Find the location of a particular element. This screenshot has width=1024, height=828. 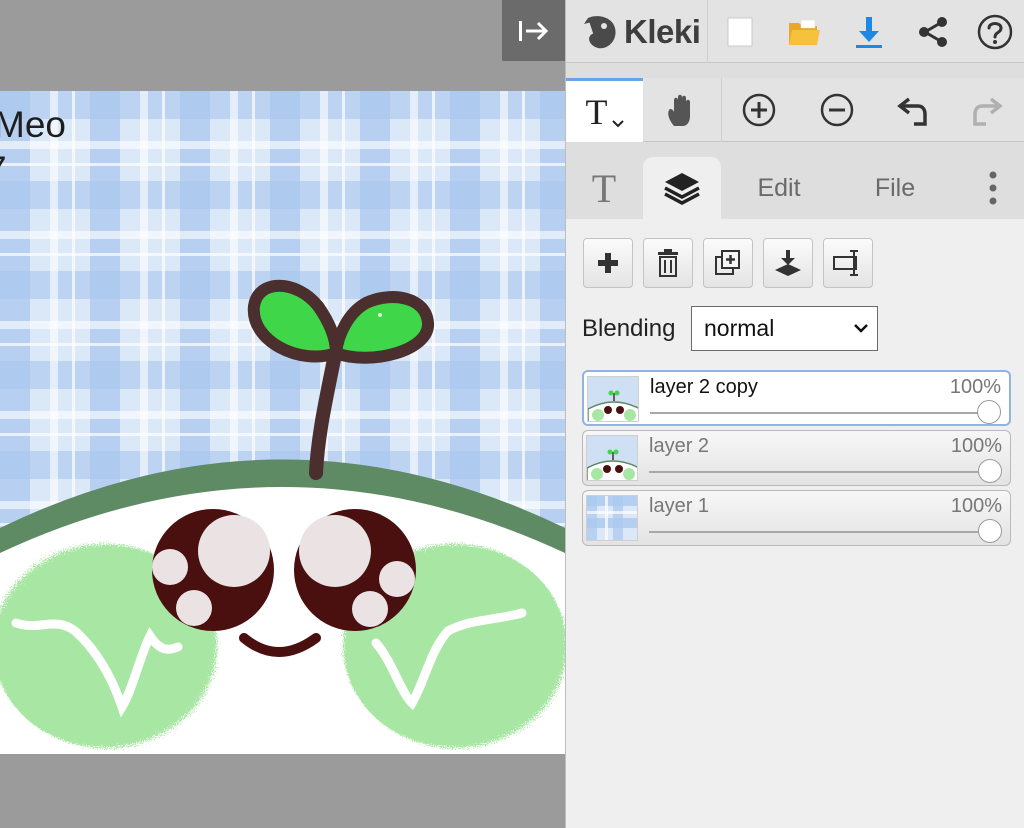

merge-down-button is located at coordinates (788, 263).